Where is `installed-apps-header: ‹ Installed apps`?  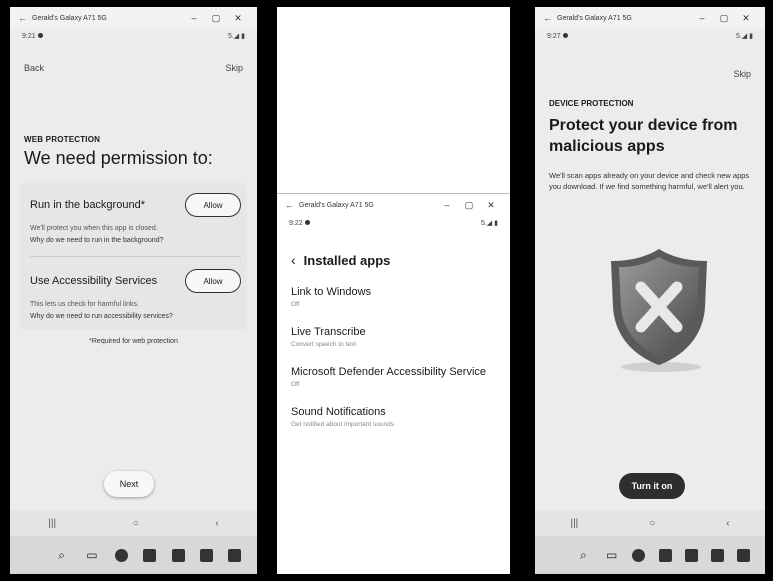
installed-apps-header: ‹ Installed apps is located at coordinates (400, 260).